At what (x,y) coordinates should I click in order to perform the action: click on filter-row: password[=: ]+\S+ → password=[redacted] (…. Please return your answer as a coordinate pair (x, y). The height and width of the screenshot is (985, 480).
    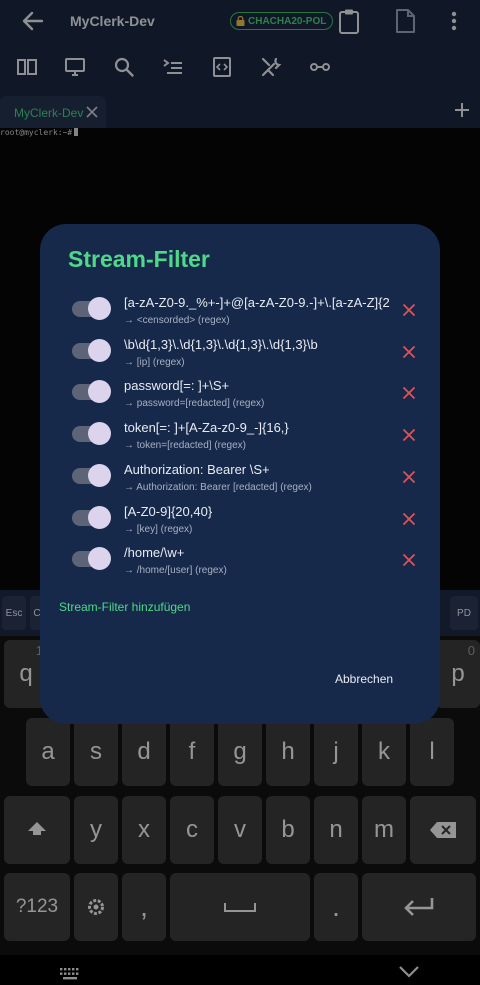
    Looking at the image, I should click on (240, 396).